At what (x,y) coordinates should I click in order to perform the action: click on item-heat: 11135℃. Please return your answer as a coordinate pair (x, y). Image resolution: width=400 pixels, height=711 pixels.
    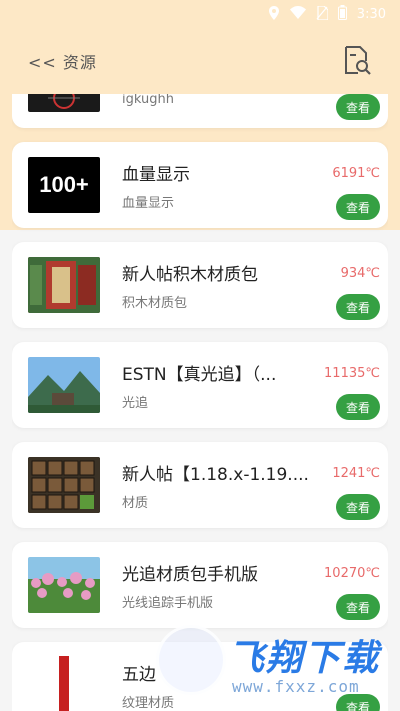
    Looking at the image, I should click on (352, 373).